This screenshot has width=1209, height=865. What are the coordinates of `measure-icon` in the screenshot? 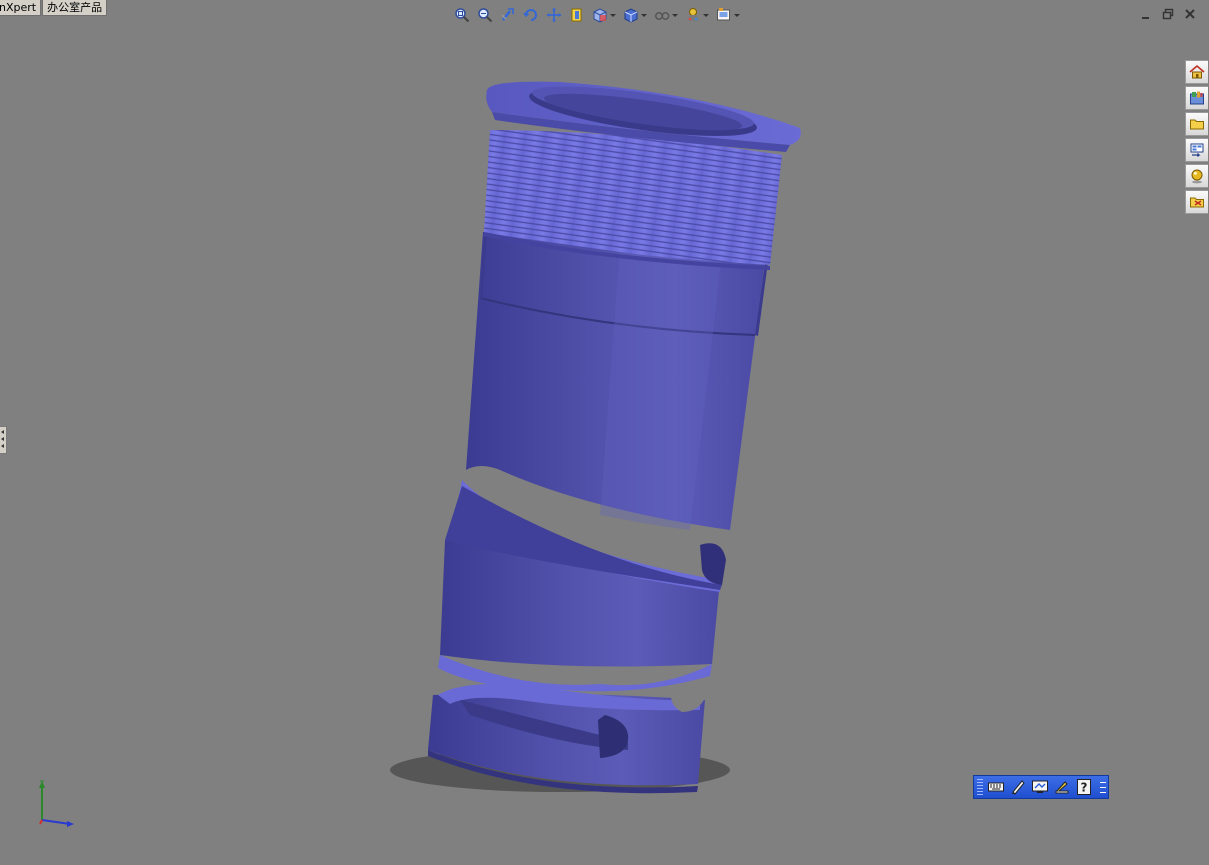 It's located at (1062, 787).